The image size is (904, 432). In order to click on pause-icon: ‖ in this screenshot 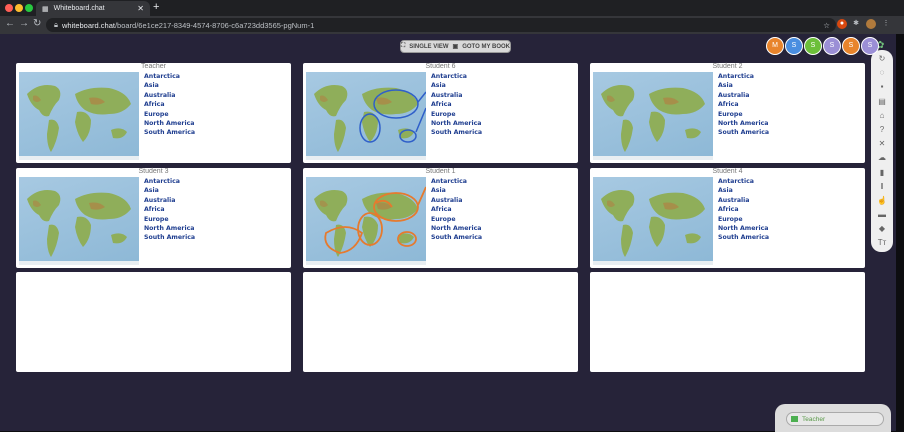, I will do `click(881, 187)`.